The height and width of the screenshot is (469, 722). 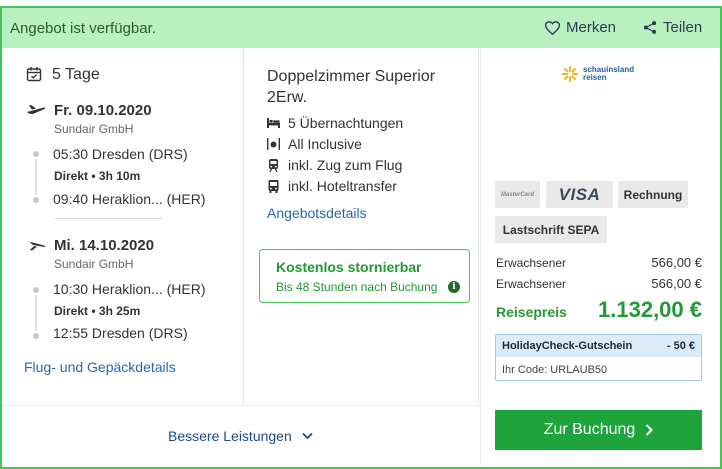 I want to click on better-services-label: Bessere Leistungen, so click(x=230, y=436).